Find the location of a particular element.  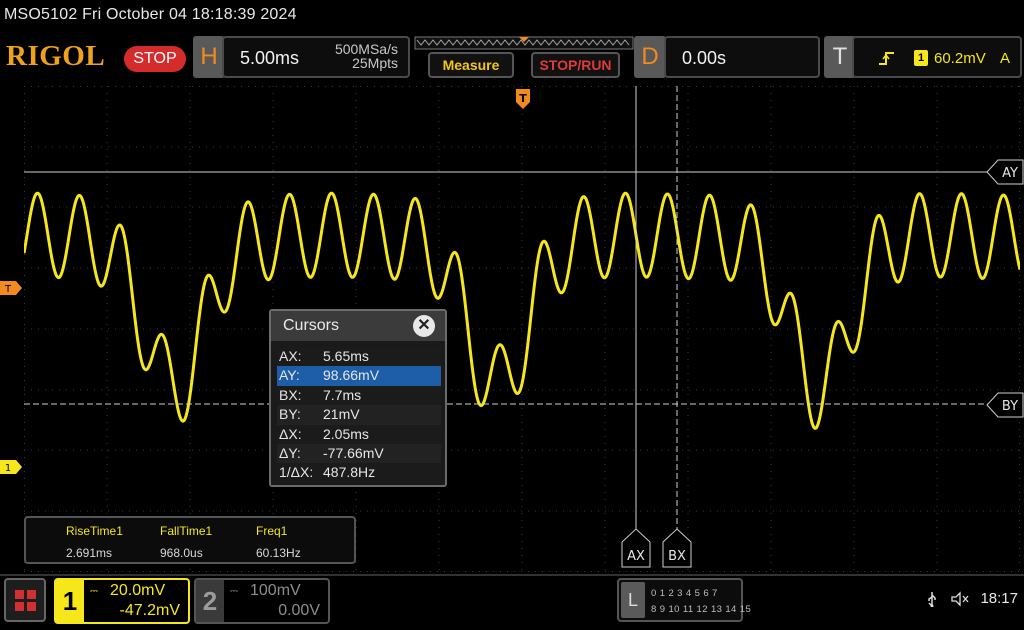

measurement-value: 968.0us is located at coordinates (181, 553).